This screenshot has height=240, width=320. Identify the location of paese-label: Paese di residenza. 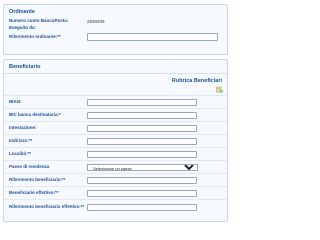
(29, 166).